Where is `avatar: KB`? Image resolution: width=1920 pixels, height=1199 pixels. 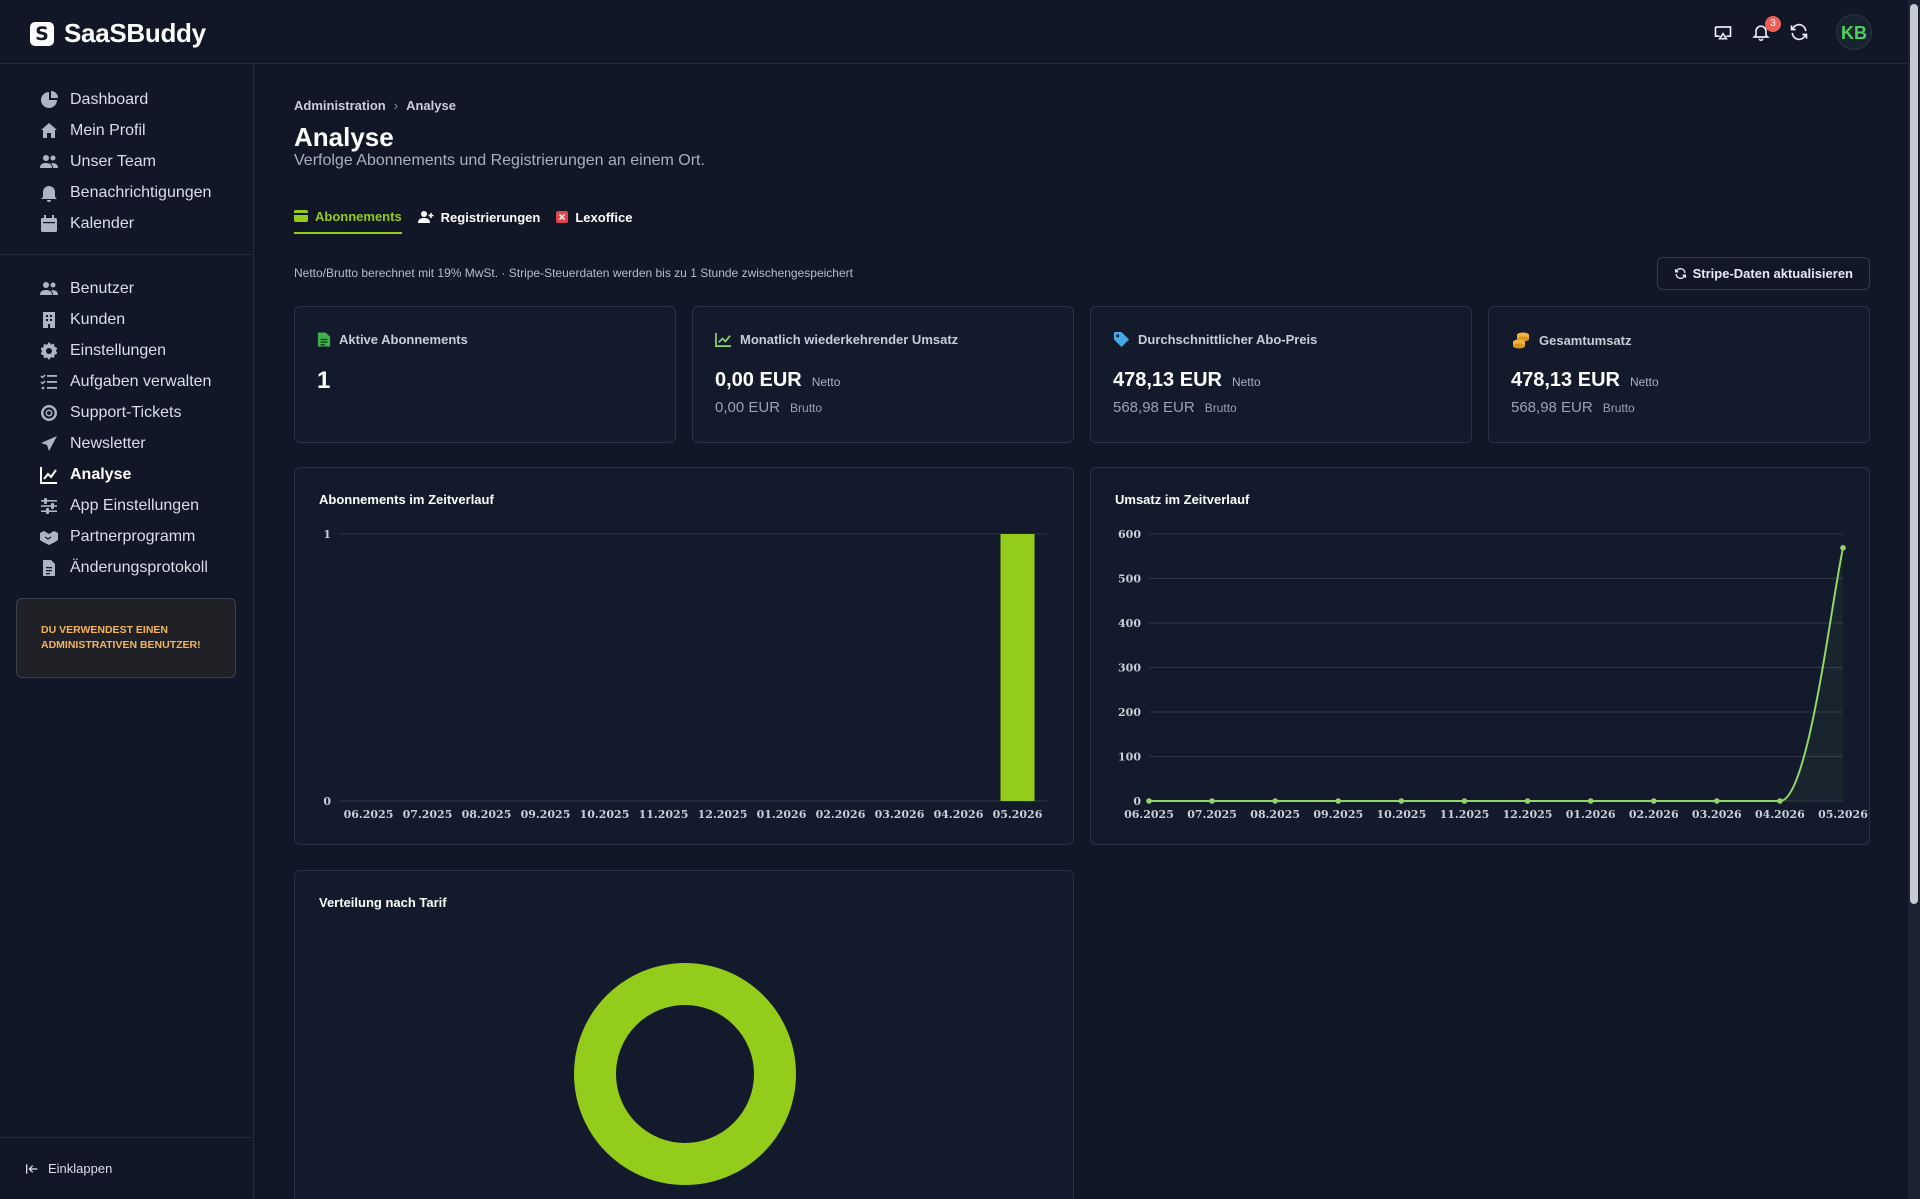
avatar: KB is located at coordinates (1854, 32).